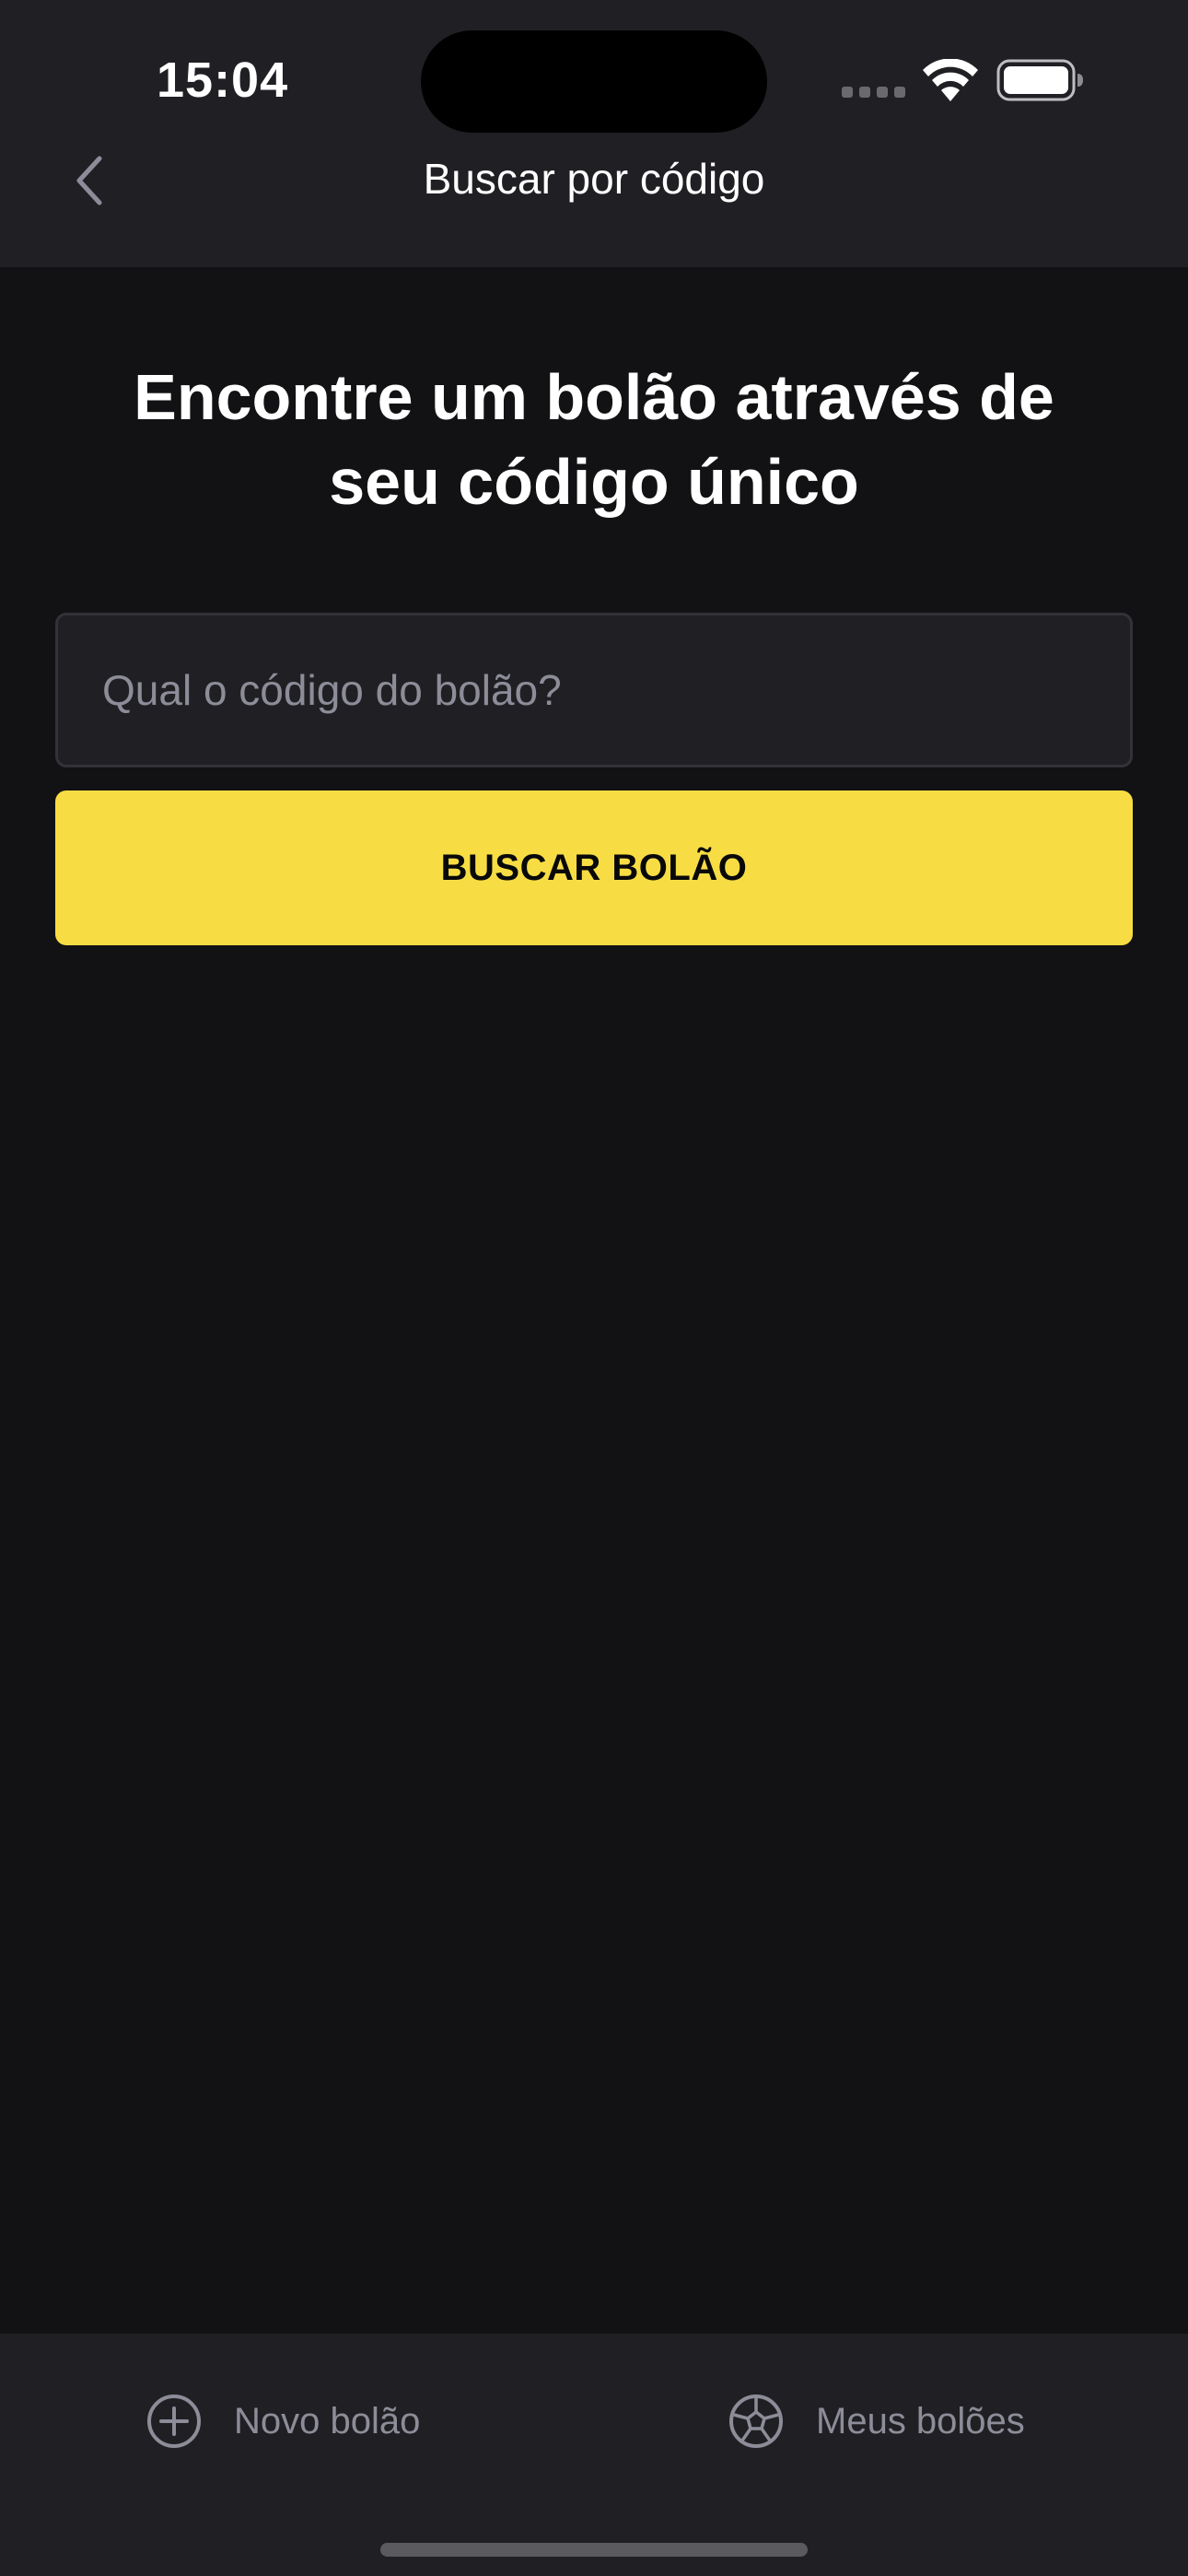 Image resolution: width=1188 pixels, height=2576 pixels. I want to click on search-button-label: BUSCAR BOLÃO, so click(594, 867).